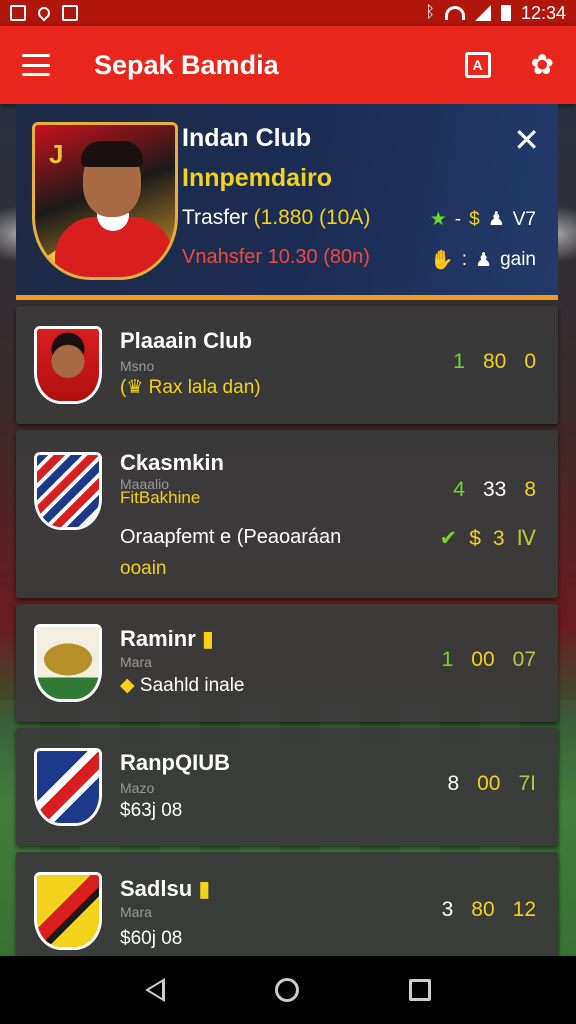  I want to click on club-detail-secondary: ooain, so click(143, 568).